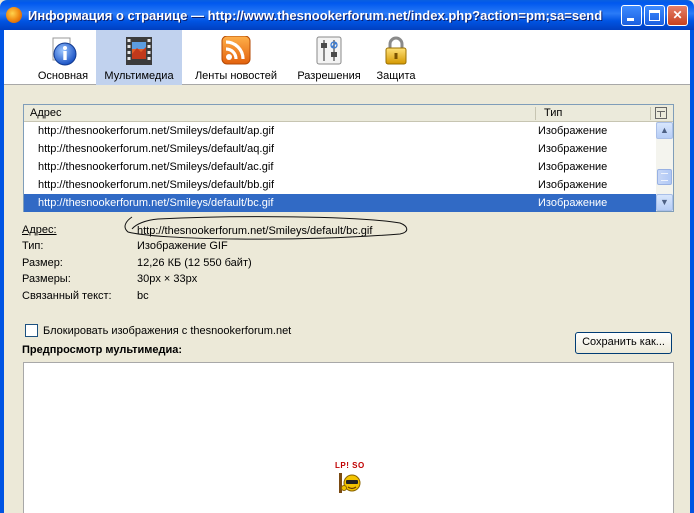  What do you see at coordinates (31, 330) in the screenshot?
I see `block-images-checkbox` at bounding box center [31, 330].